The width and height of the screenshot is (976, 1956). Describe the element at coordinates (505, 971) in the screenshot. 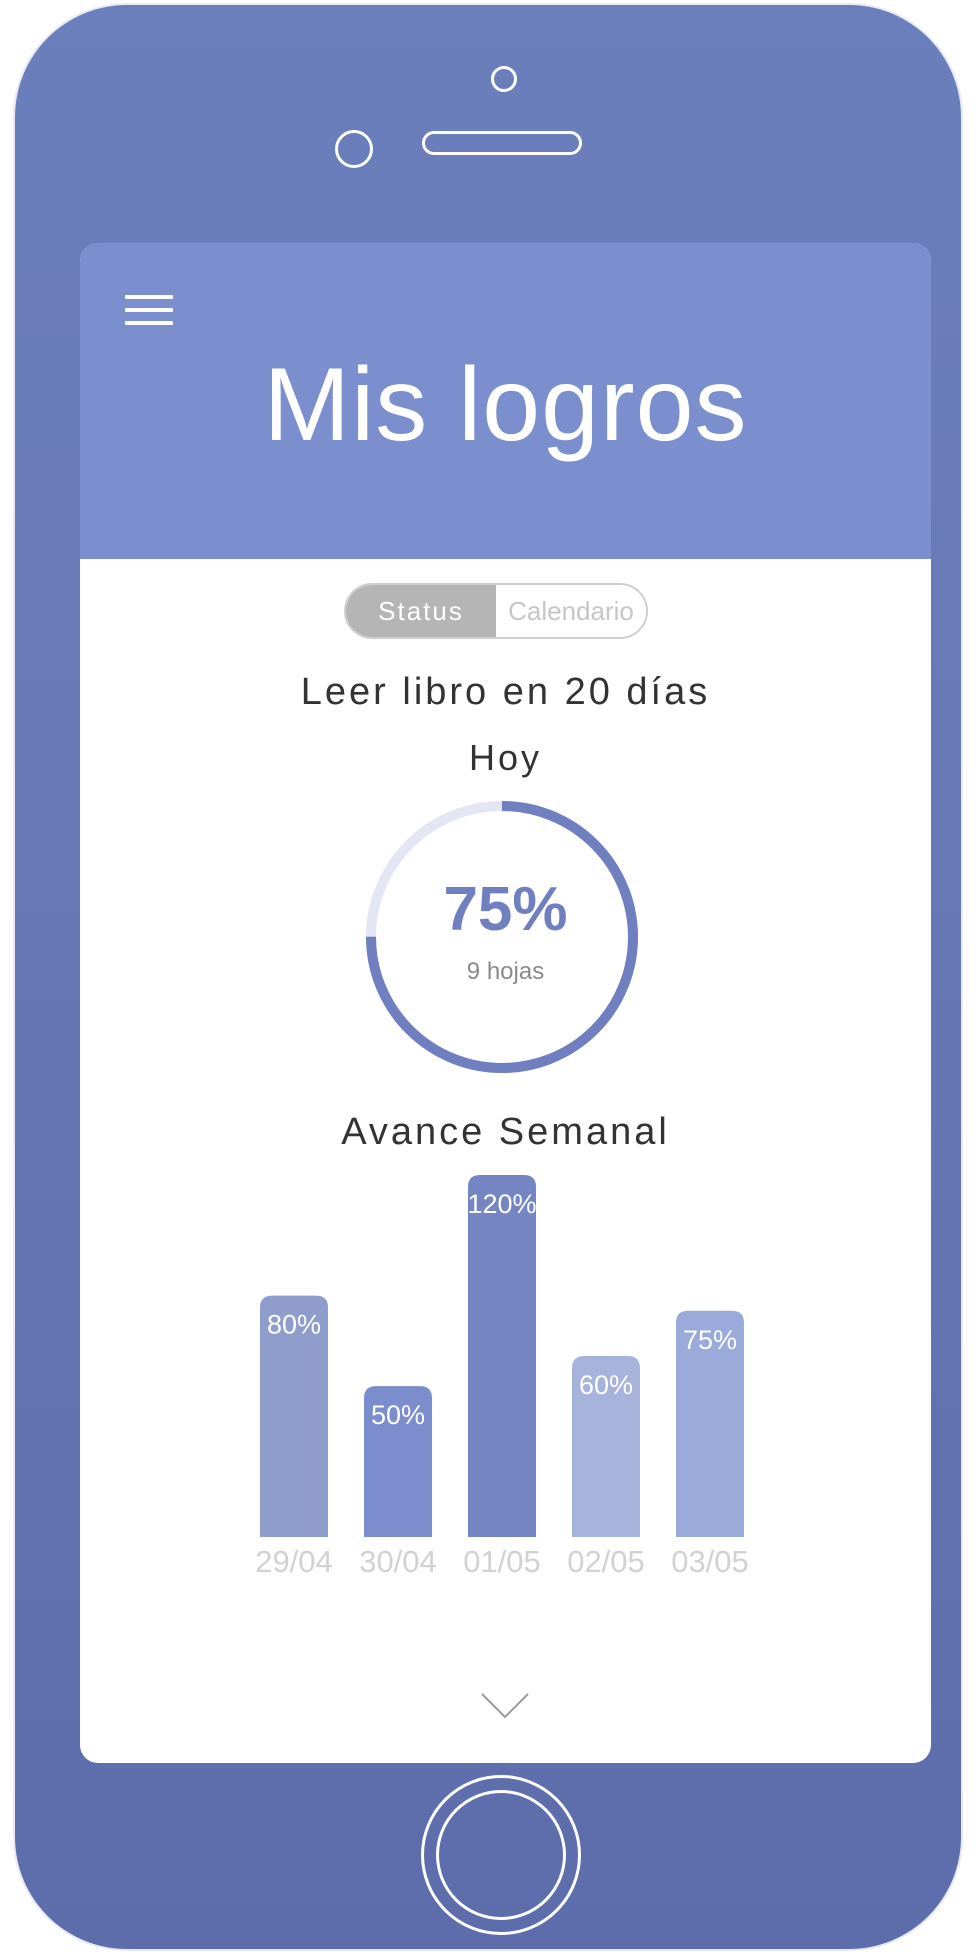

I see `progress-pages: 9 hojas` at that location.